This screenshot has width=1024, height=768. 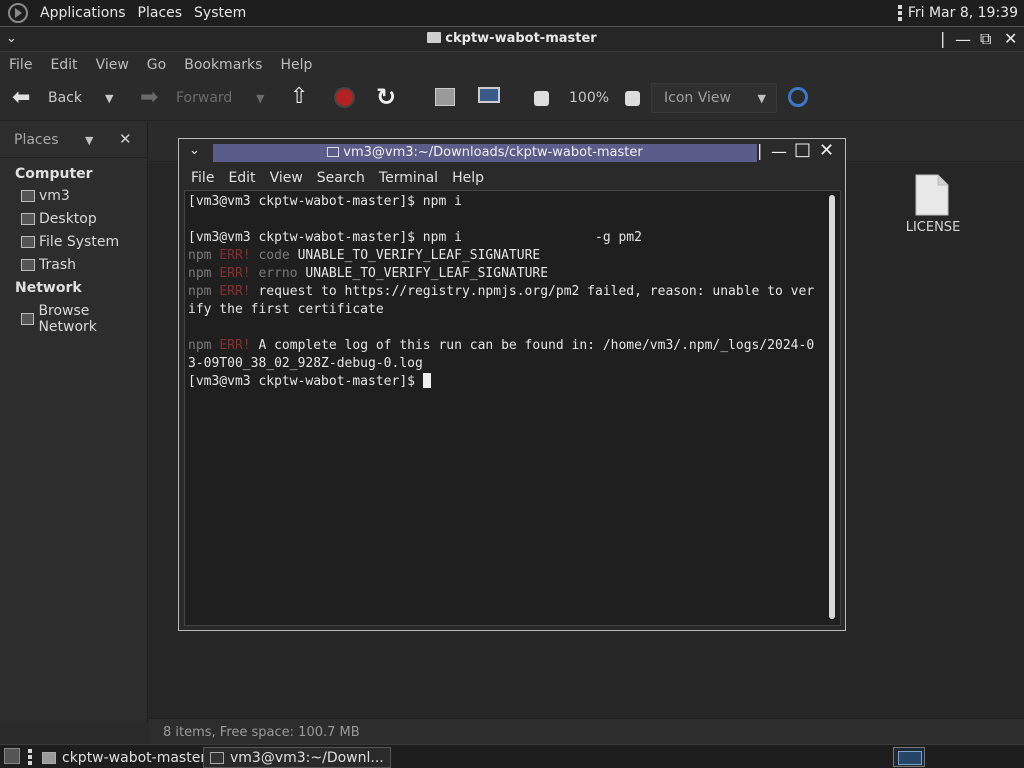 I want to click on status-bar: 8 items, Free space: 100.7 MB, so click(x=586, y=731).